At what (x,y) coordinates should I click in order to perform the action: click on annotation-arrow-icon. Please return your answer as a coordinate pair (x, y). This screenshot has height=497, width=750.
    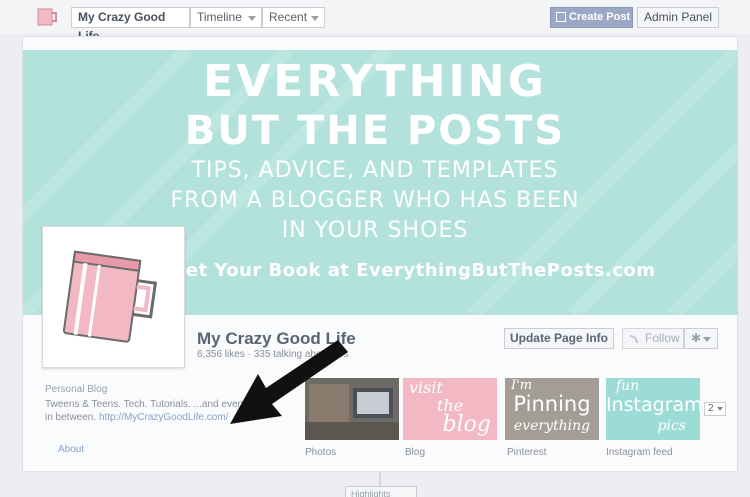
    Looking at the image, I should click on (289, 382).